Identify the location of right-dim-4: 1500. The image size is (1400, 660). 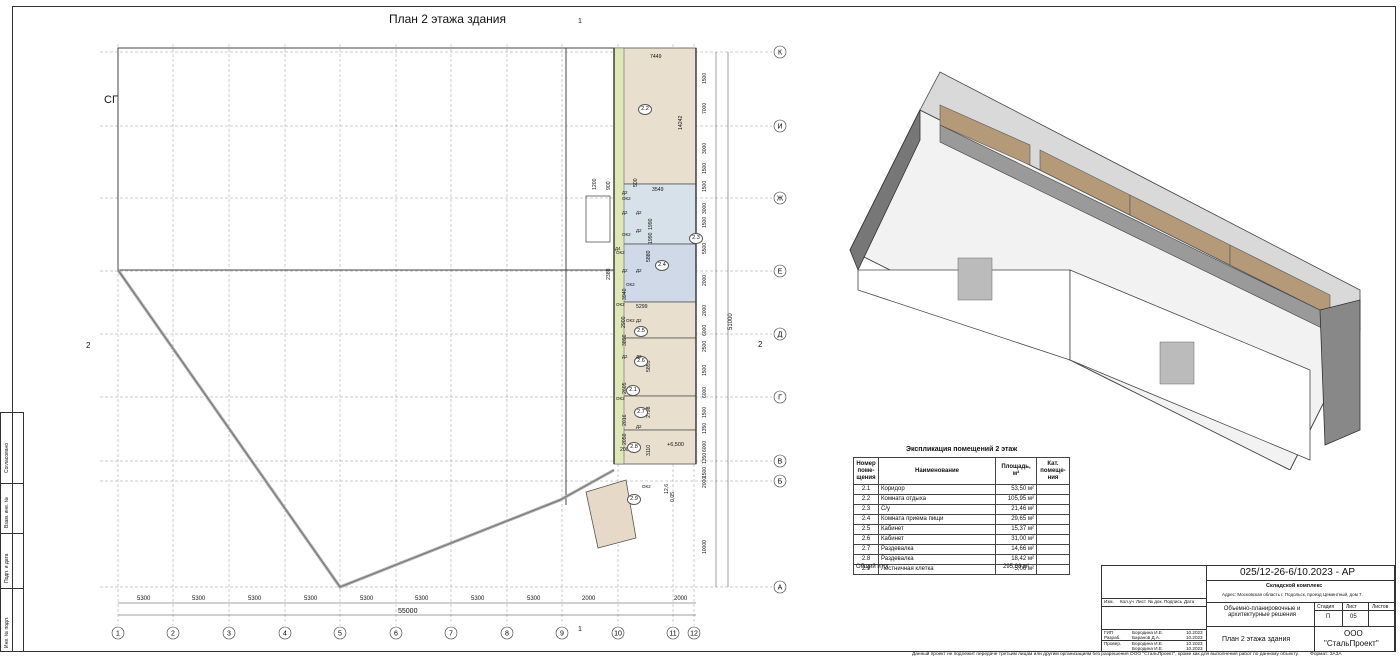
(705, 186).